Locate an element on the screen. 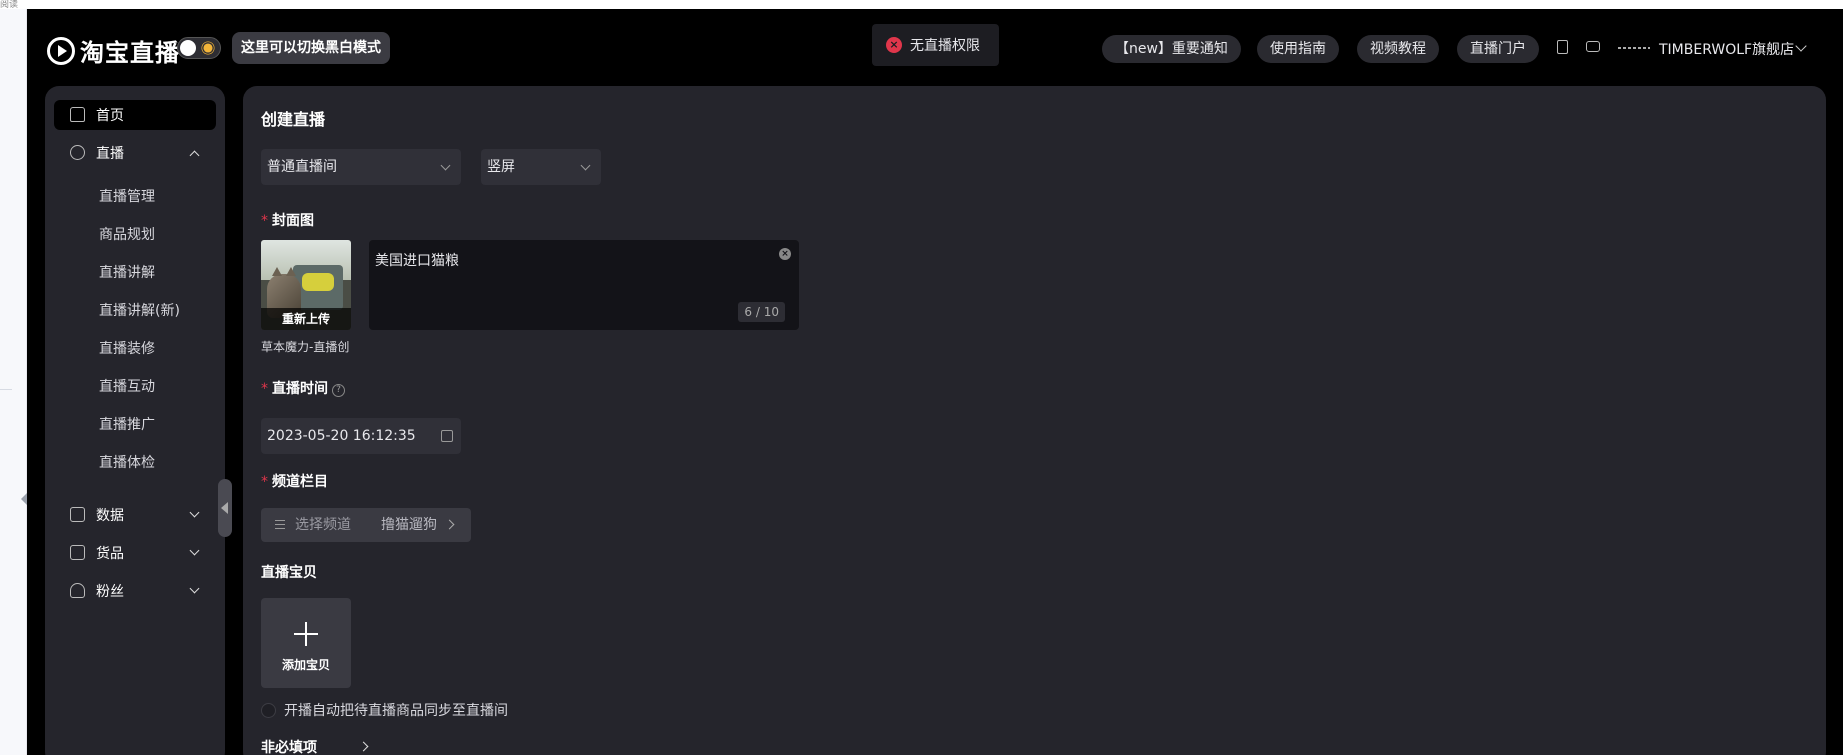  sidebar-collapse-handle is located at coordinates (225, 508).